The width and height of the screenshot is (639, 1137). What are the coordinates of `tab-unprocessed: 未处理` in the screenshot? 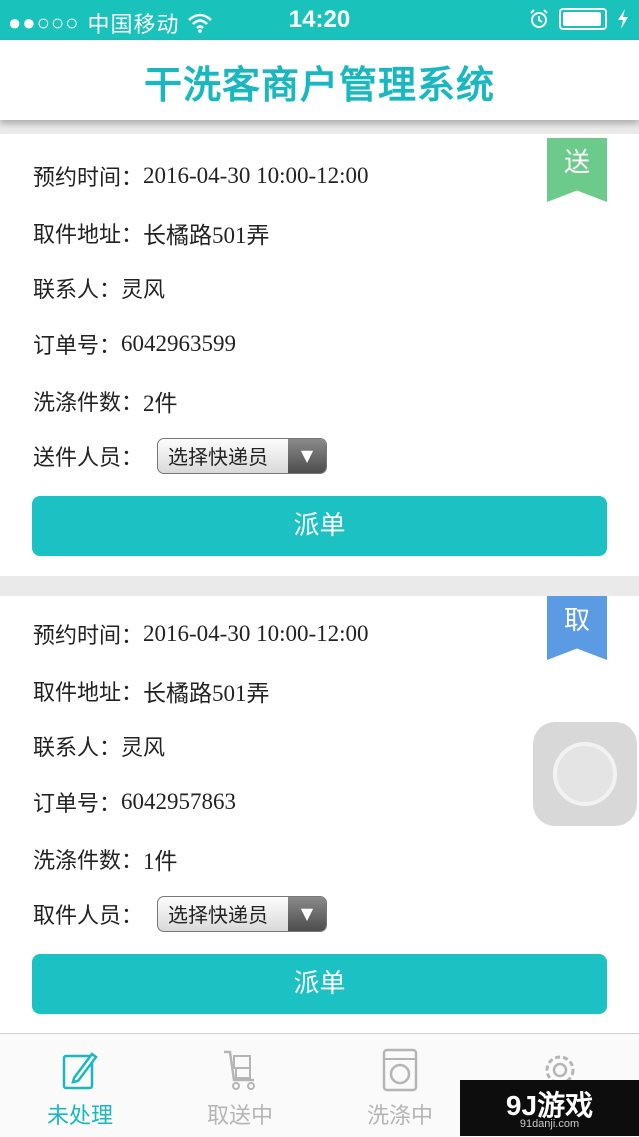 It's located at (80, 1085).